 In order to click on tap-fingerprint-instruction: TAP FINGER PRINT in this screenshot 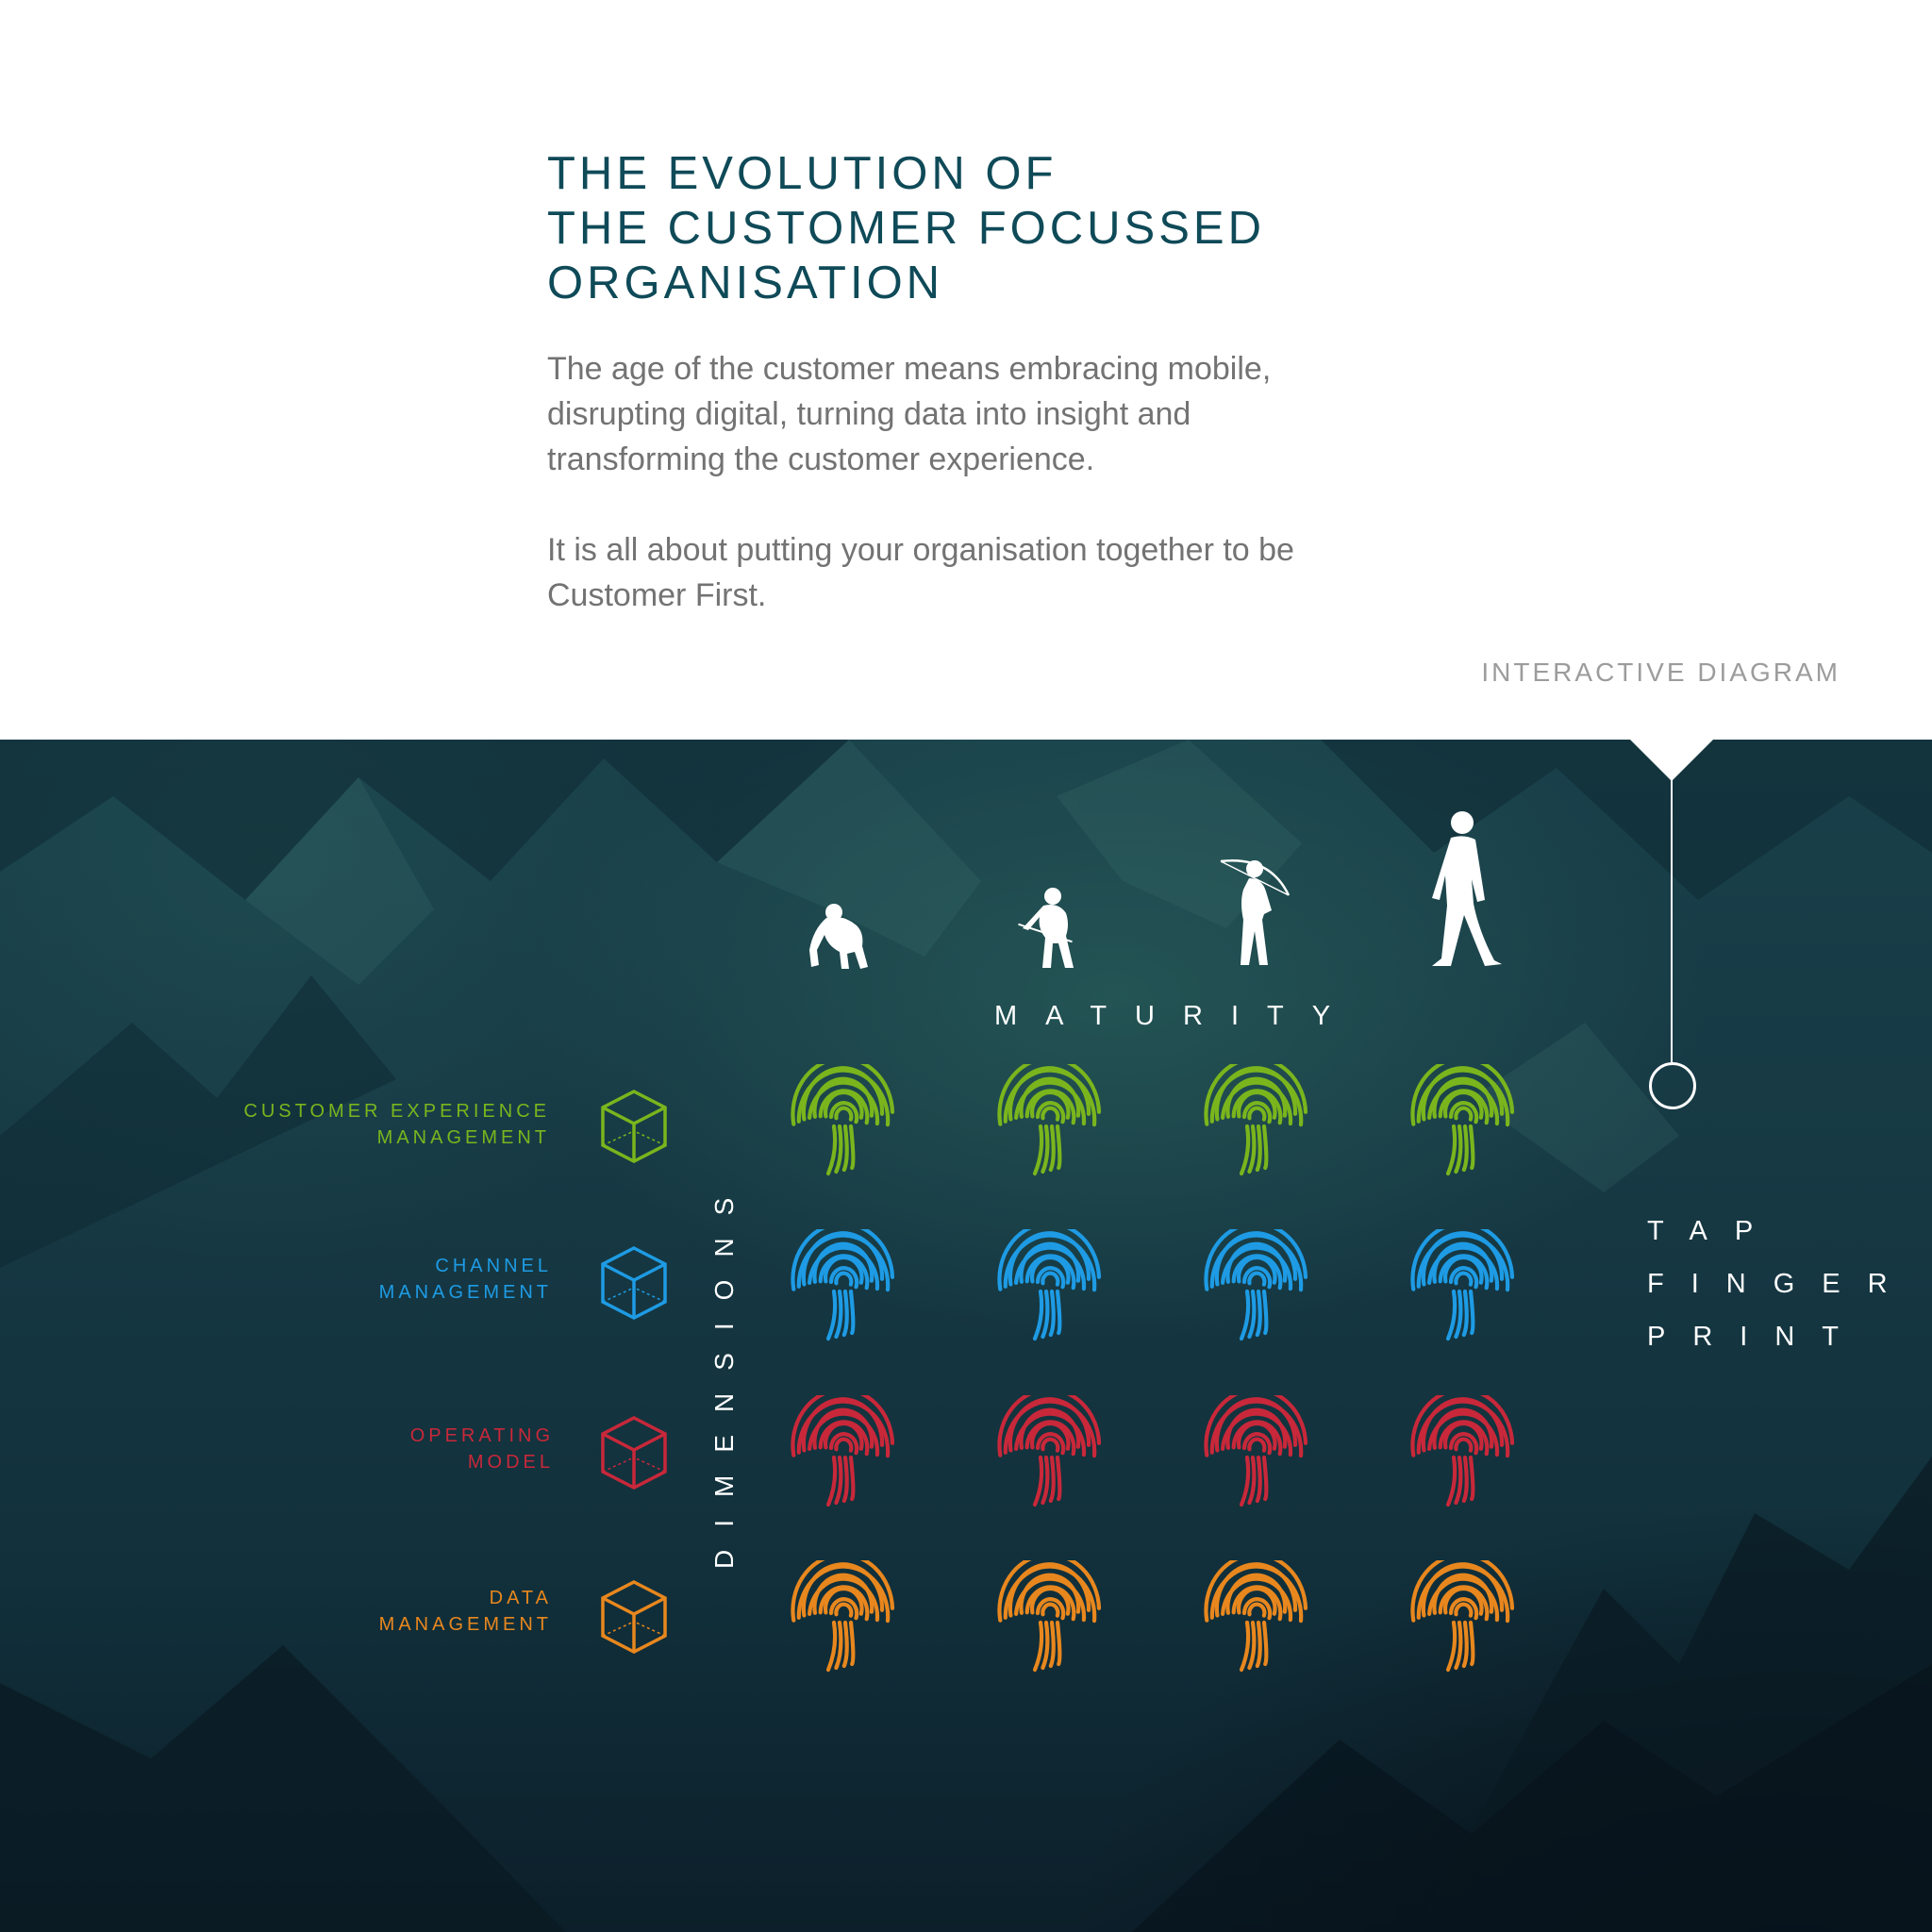, I will do `click(1781, 1284)`.